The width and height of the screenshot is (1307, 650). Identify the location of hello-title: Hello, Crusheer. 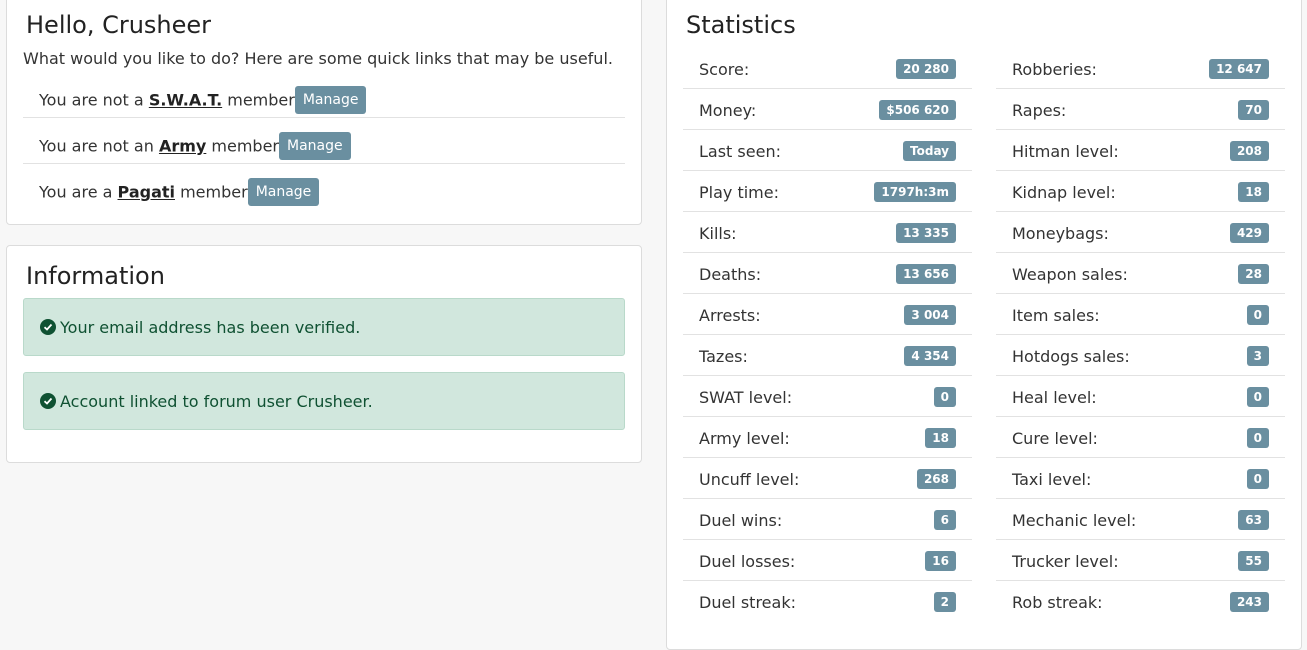
(119, 25).